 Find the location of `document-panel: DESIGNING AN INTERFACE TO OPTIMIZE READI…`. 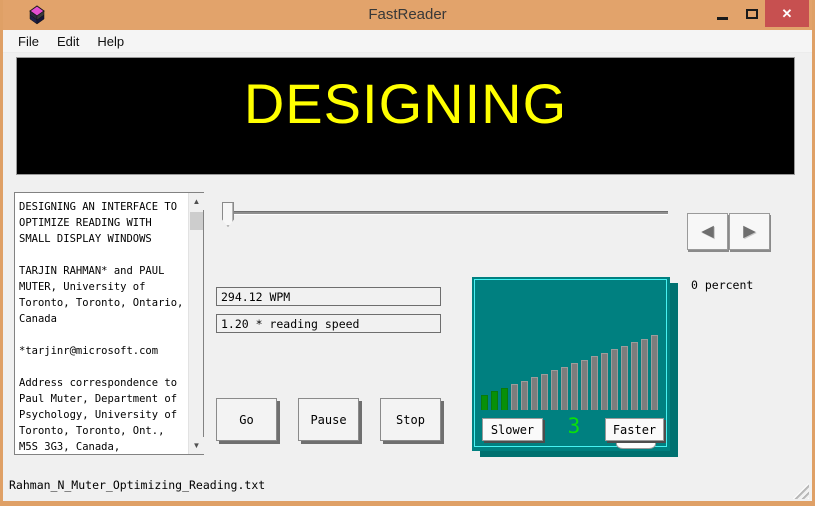

document-panel: DESIGNING AN INTERFACE TO OPTIMIZE READI… is located at coordinates (109, 323).